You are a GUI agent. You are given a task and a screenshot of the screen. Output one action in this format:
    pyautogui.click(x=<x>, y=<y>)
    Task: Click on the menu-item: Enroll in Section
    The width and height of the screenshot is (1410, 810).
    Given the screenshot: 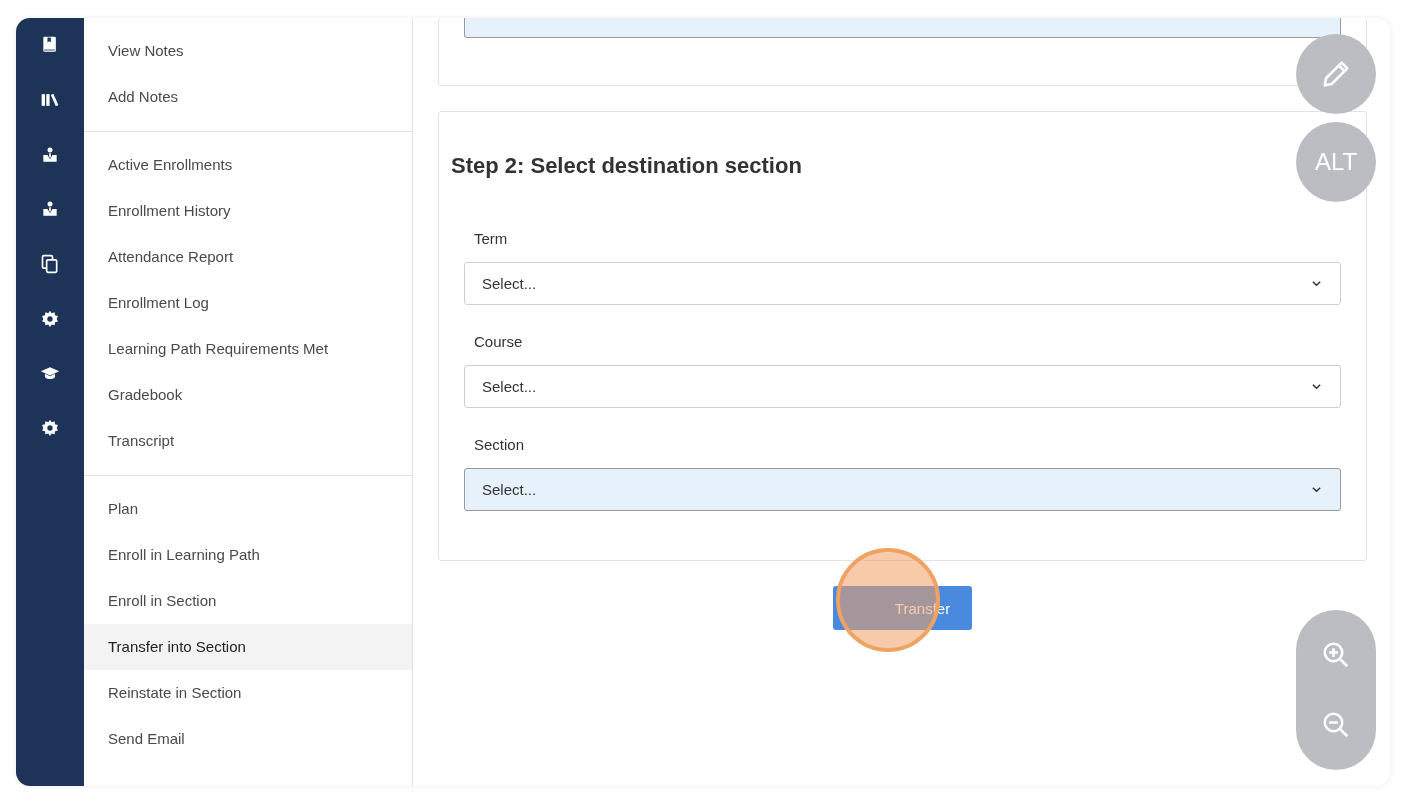 What is the action you would take?
    pyautogui.click(x=248, y=601)
    